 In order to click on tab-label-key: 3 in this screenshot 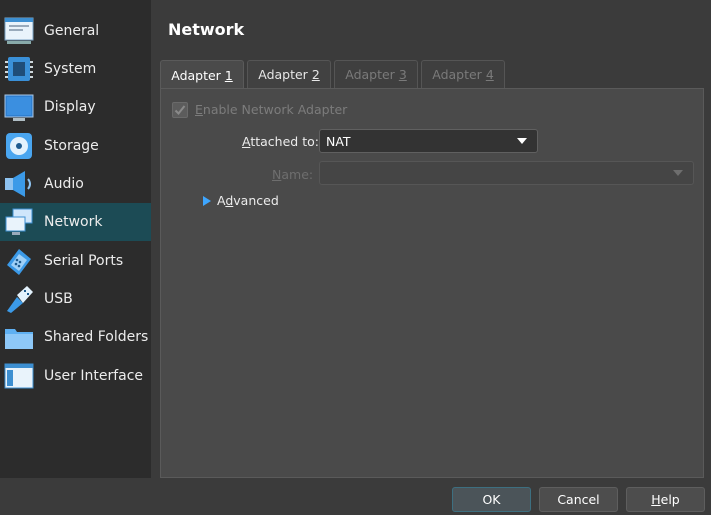, I will do `click(402, 74)`.